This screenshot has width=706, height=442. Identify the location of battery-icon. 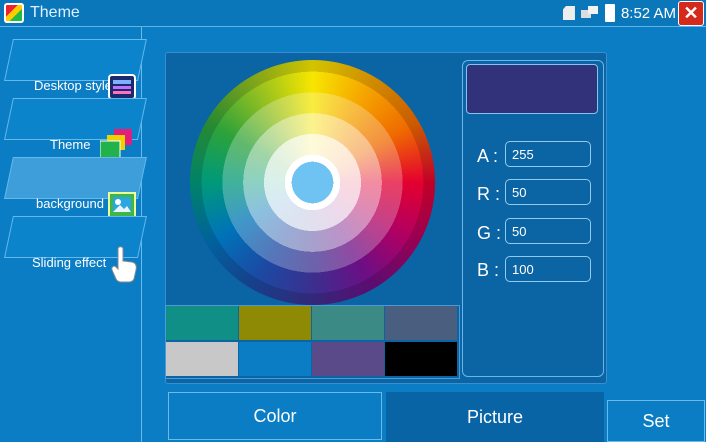
(609, 13).